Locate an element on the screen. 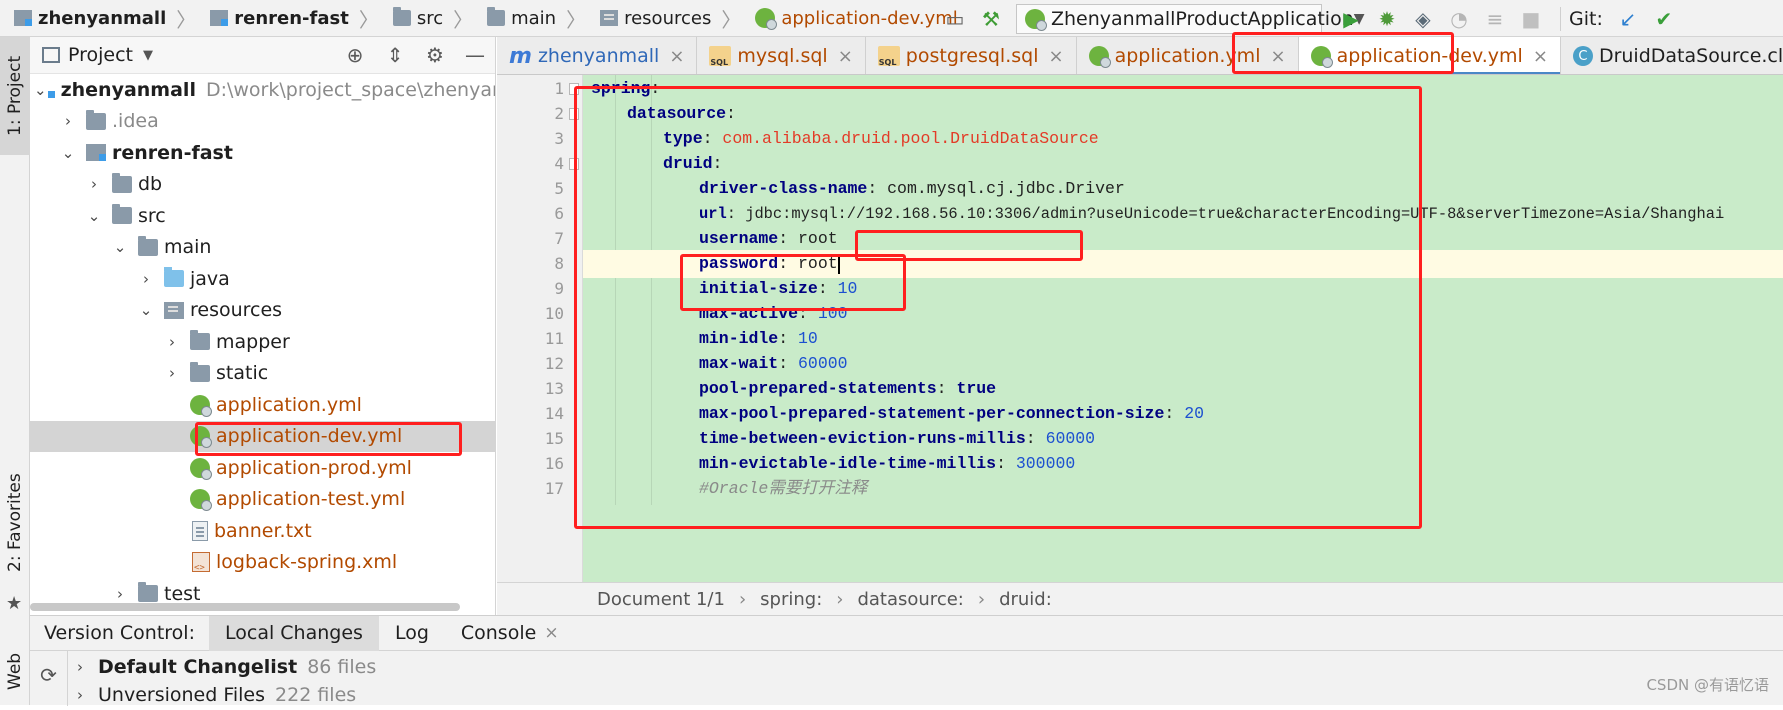 The image size is (1783, 710). monitor-icon: ▭ is located at coordinates (955, 19).